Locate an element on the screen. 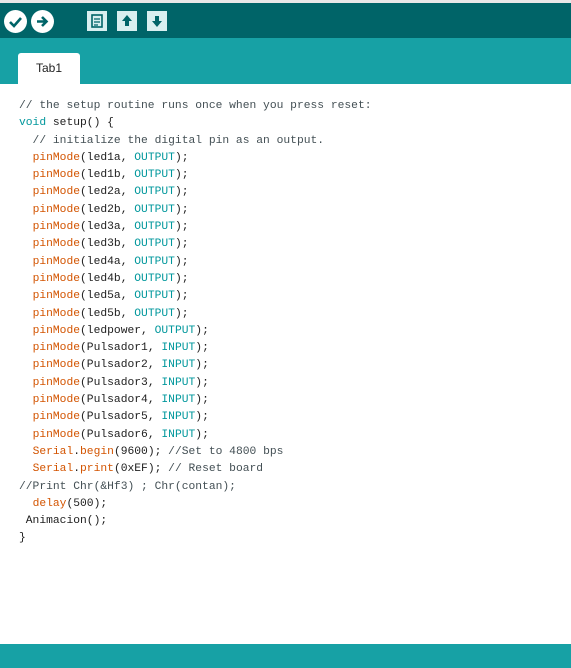  arrow-up-icon is located at coordinates (127, 20).